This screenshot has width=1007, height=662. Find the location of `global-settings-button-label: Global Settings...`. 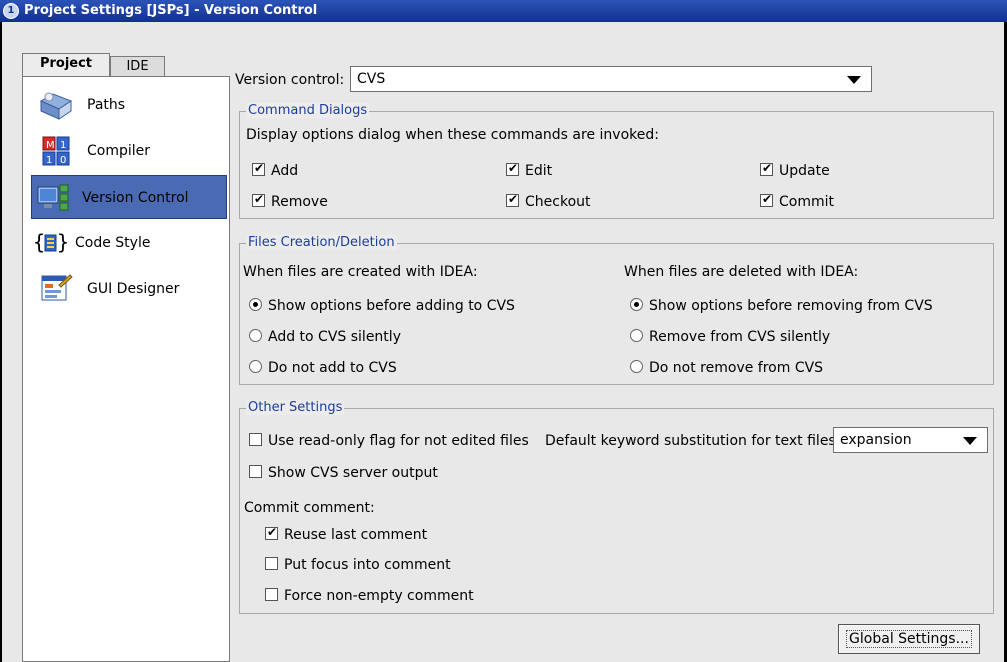

global-settings-button-label: Global Settings... is located at coordinates (909, 639).